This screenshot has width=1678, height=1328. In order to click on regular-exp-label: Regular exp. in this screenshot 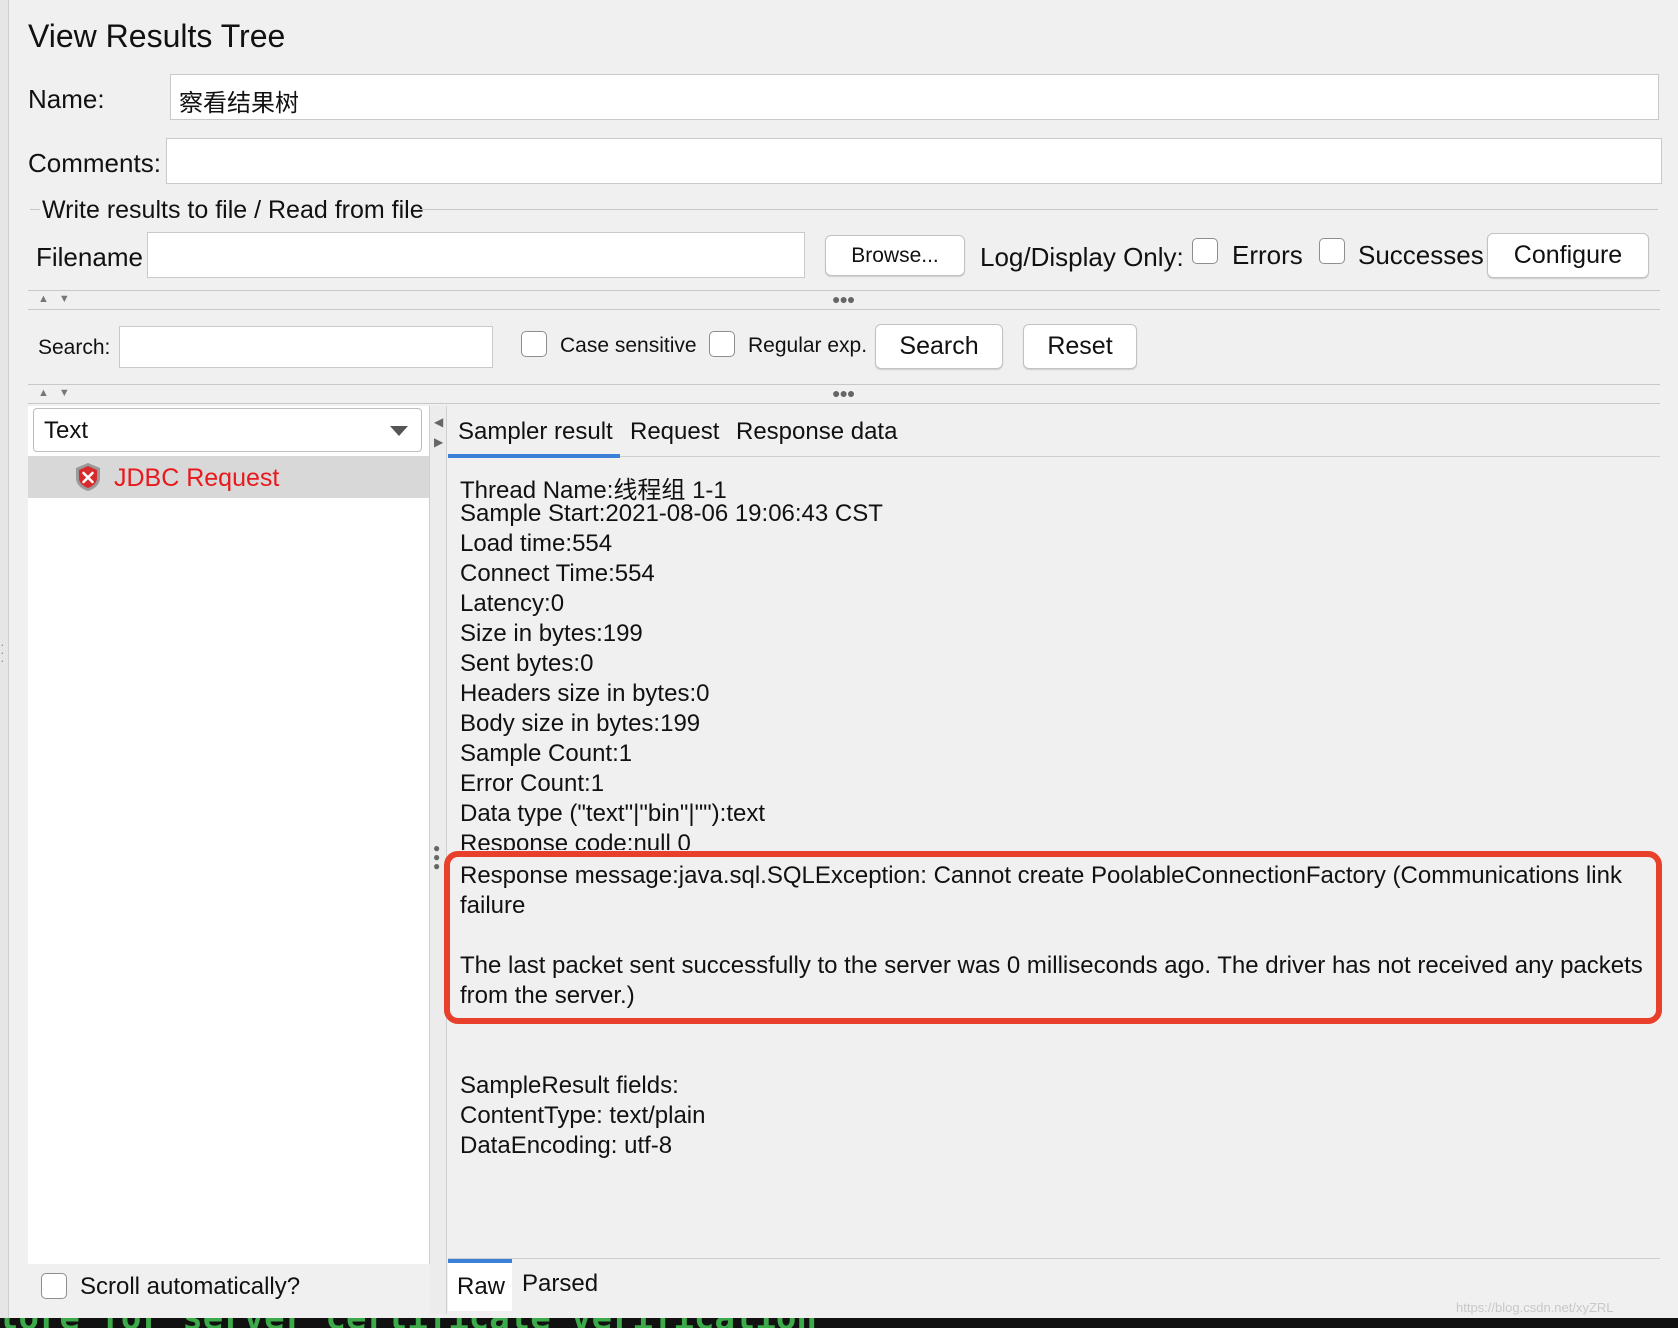, I will do `click(808, 345)`.